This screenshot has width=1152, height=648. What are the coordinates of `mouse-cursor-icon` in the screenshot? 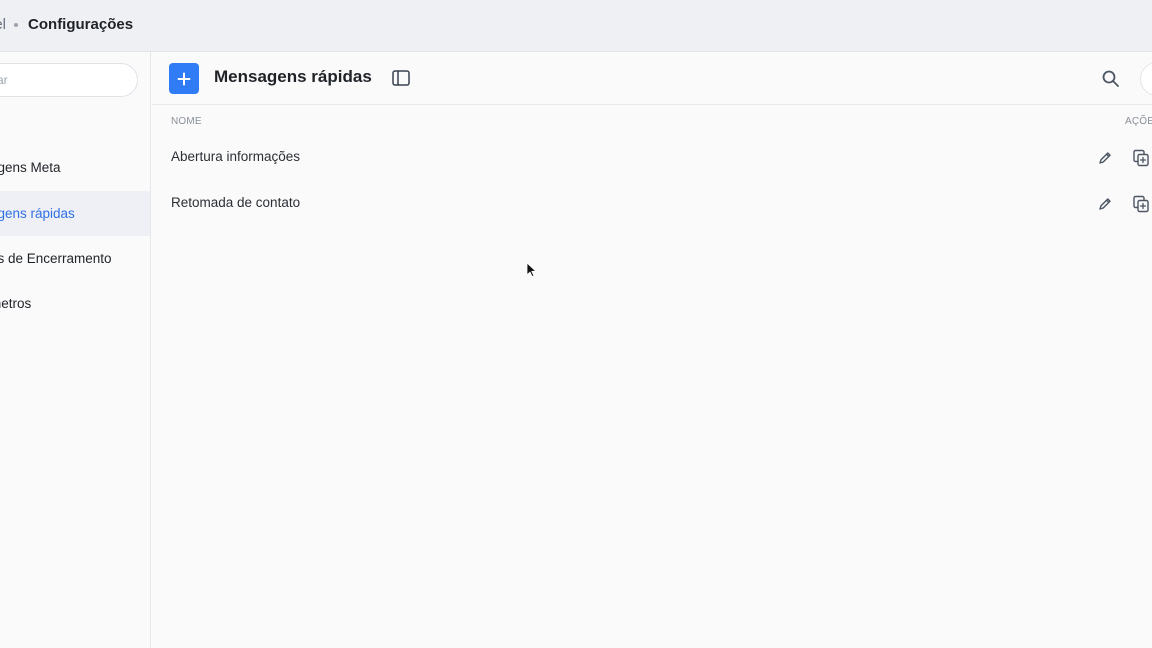 It's located at (531, 269).